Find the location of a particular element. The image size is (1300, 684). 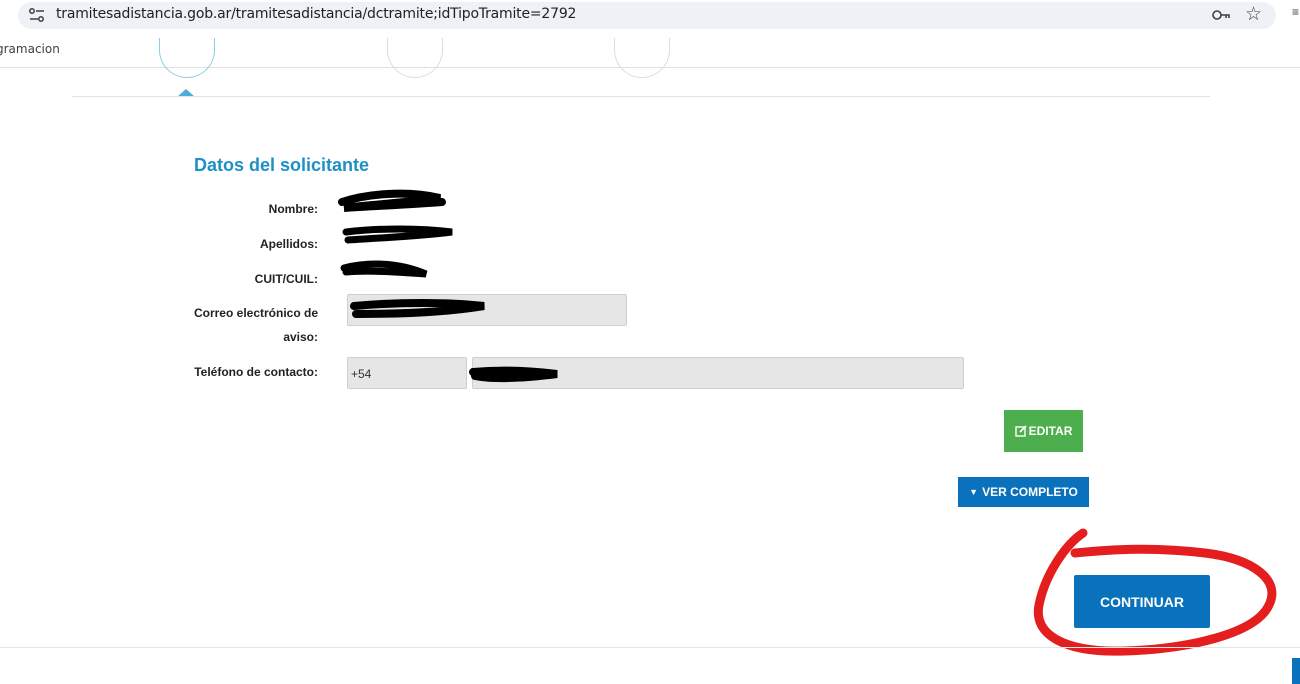

footer-divider is located at coordinates (650, 647).